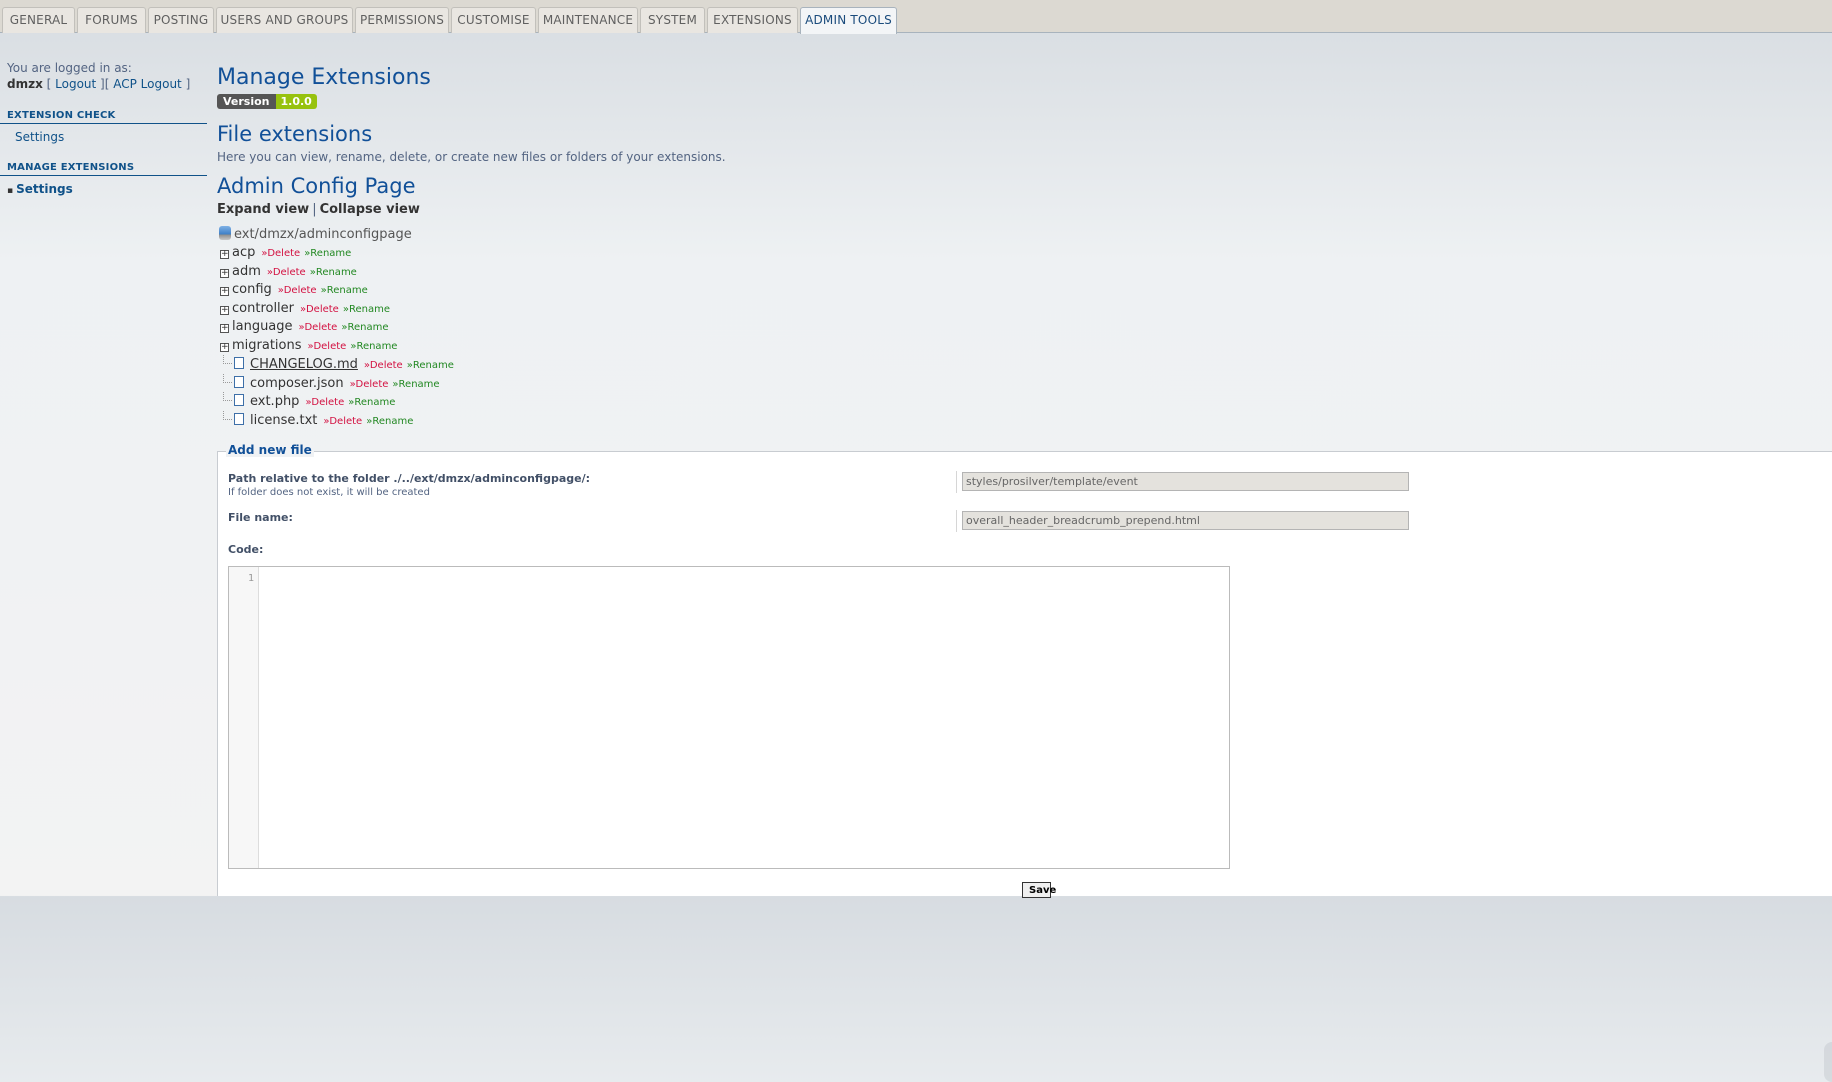 This screenshot has height=1082, width=1832. What do you see at coordinates (1024, 346) in the screenshot?
I see `tree-folder: + migrations »Delete »Rename` at bounding box center [1024, 346].